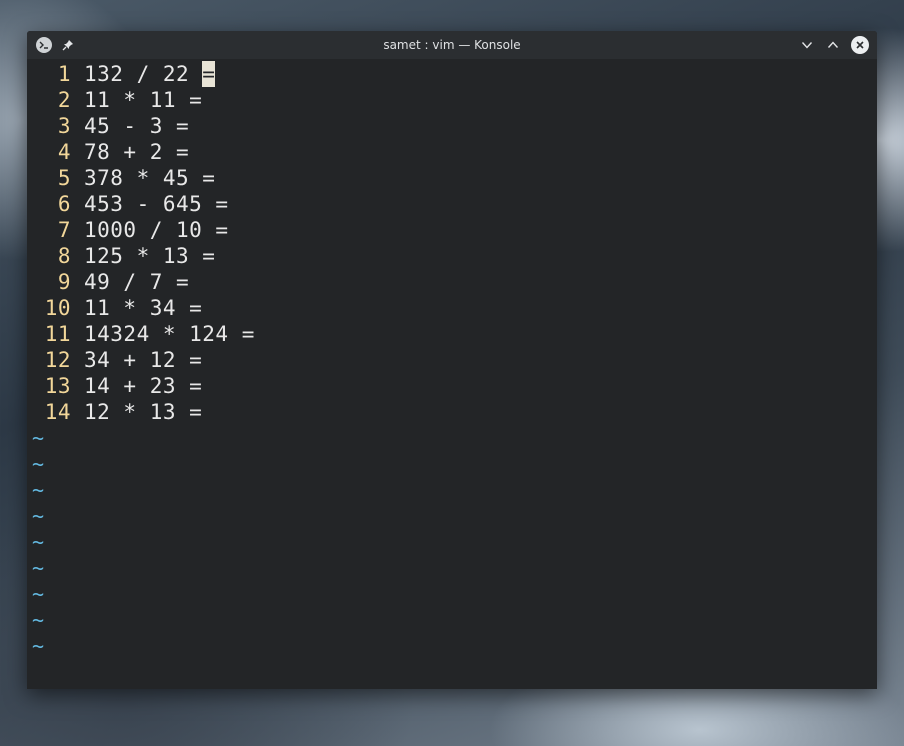 Image resolution: width=904 pixels, height=746 pixels. Describe the element at coordinates (137, 282) in the screenshot. I see `line-text: 49 / 7 =` at that location.